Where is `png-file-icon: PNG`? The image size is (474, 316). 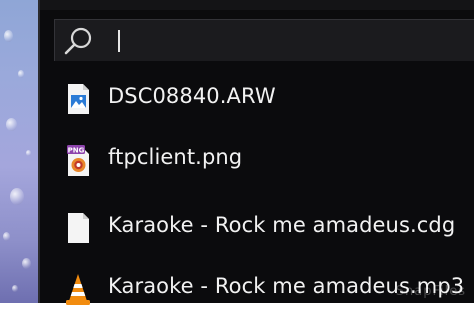 png-file-icon: PNG is located at coordinates (78, 160).